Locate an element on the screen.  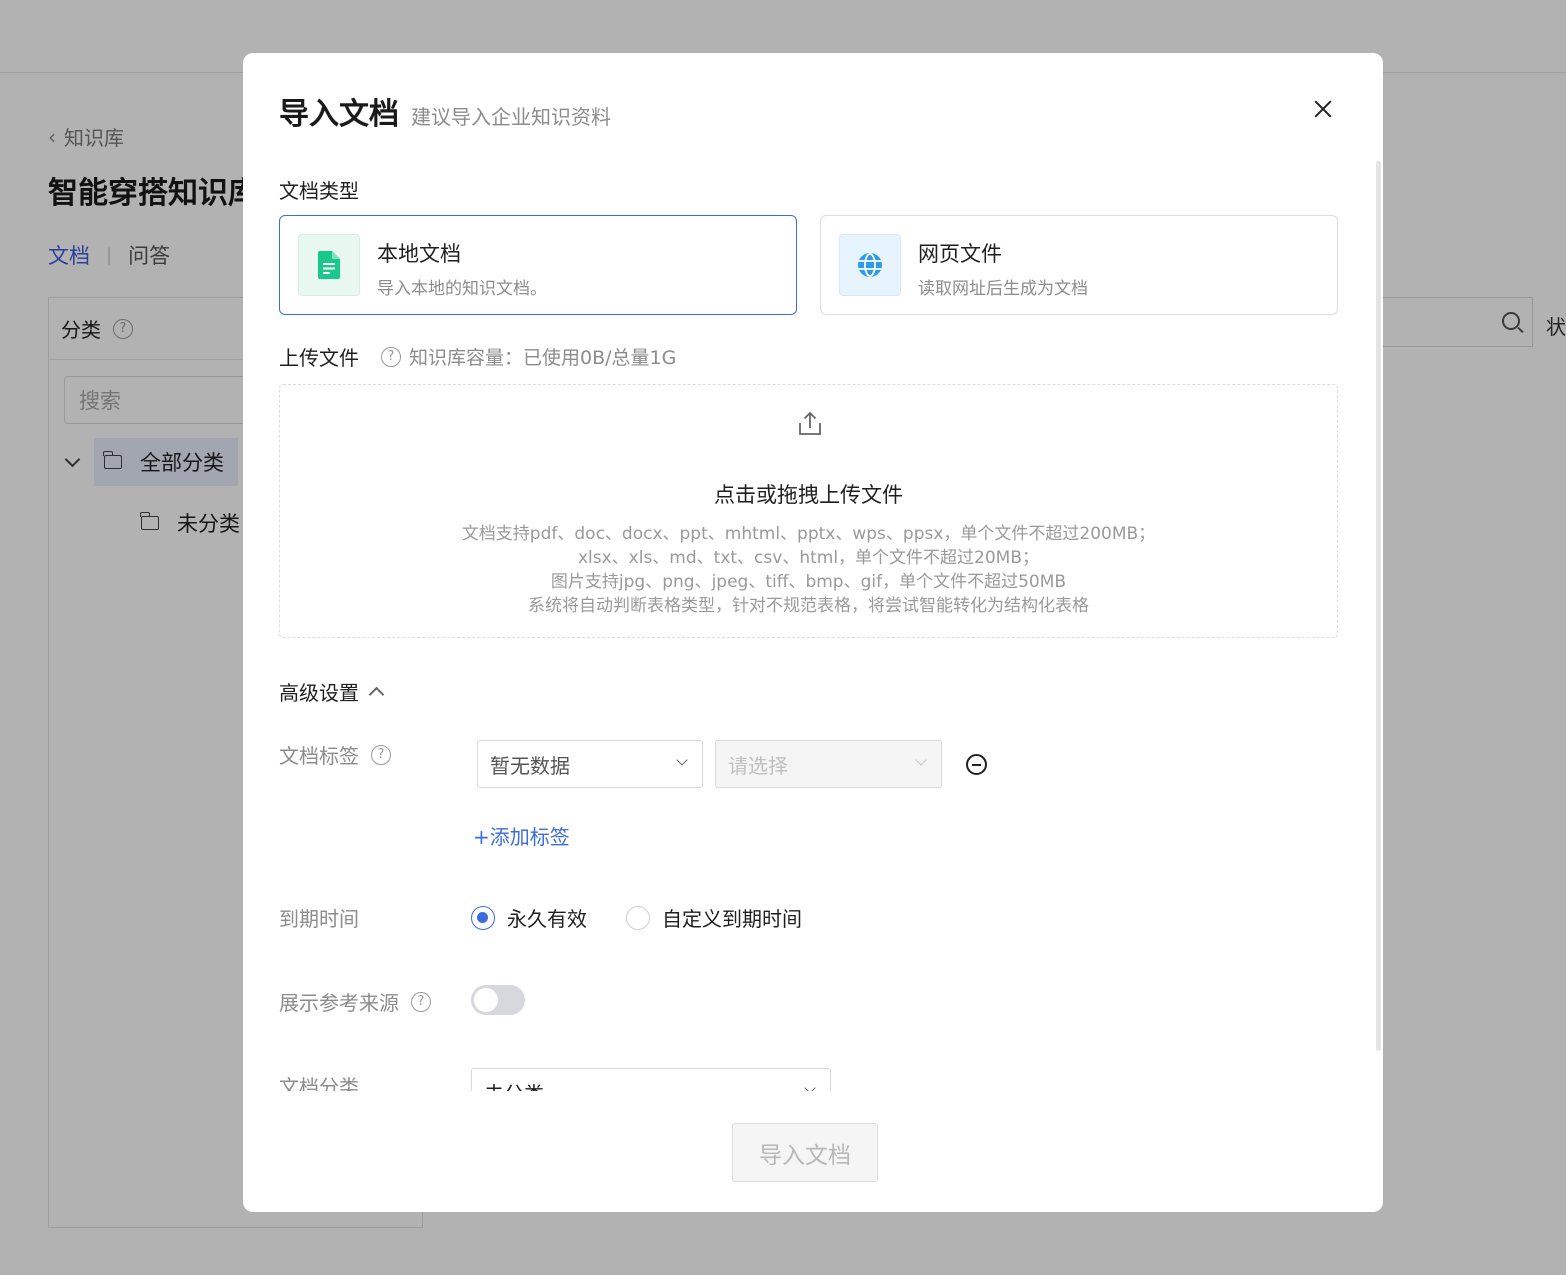
capacity-hint-text: 知识库容量：已使用0B/总量1G is located at coordinates (543, 358).